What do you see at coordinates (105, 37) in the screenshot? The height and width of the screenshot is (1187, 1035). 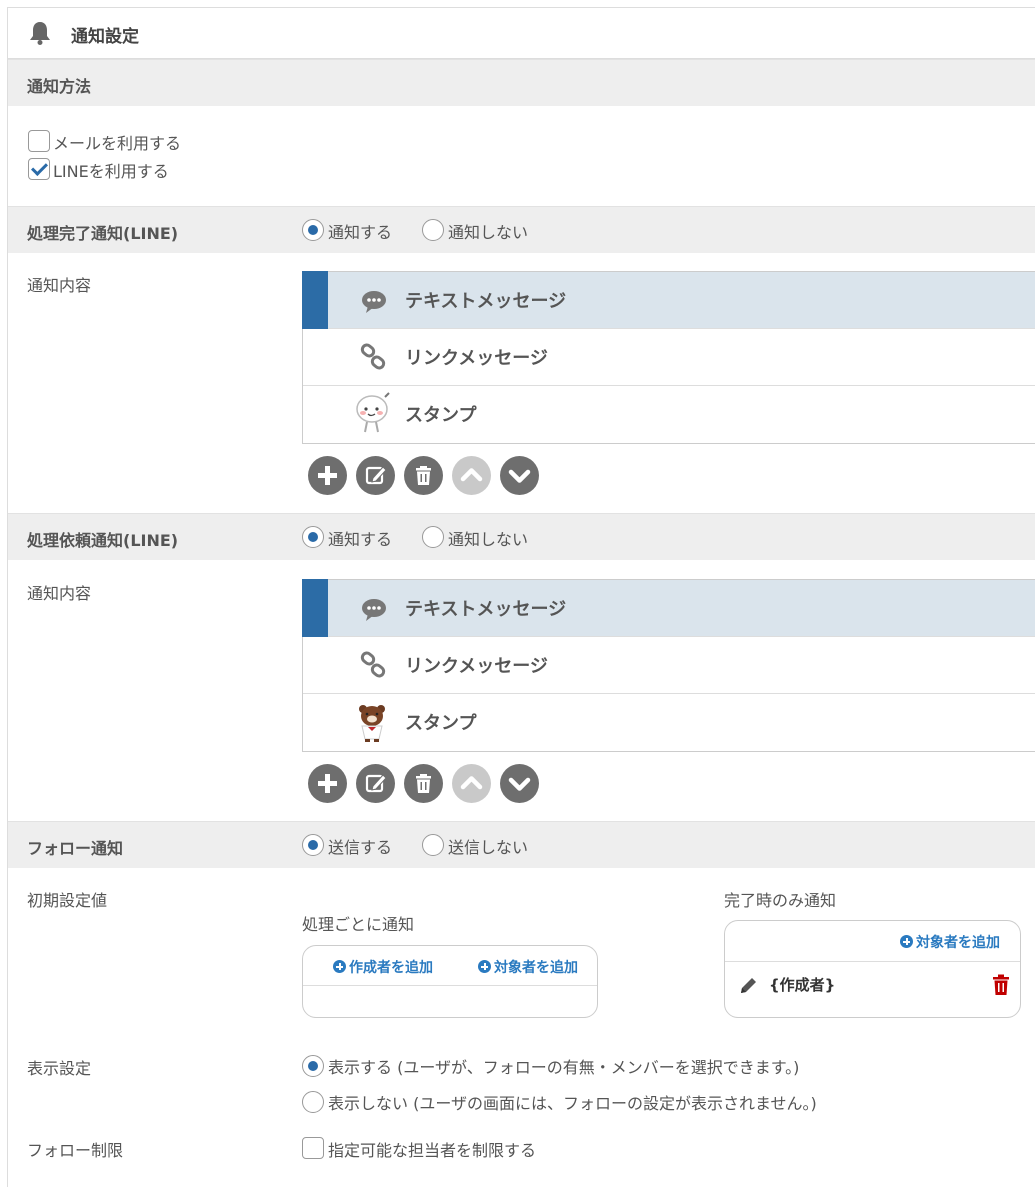 I see `page-title: 通知設定` at bounding box center [105, 37].